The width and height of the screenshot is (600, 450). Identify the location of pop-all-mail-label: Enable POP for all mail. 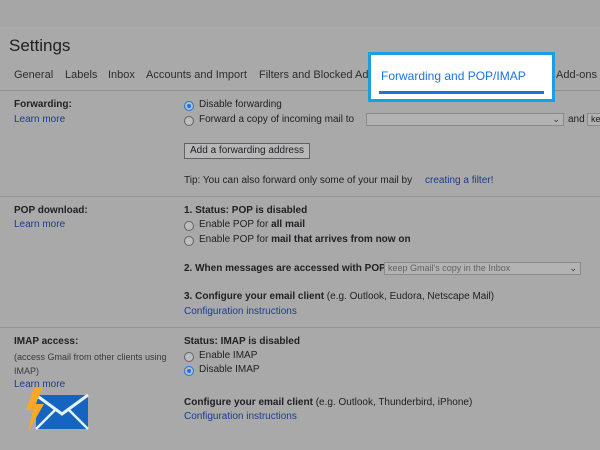
(252, 224).